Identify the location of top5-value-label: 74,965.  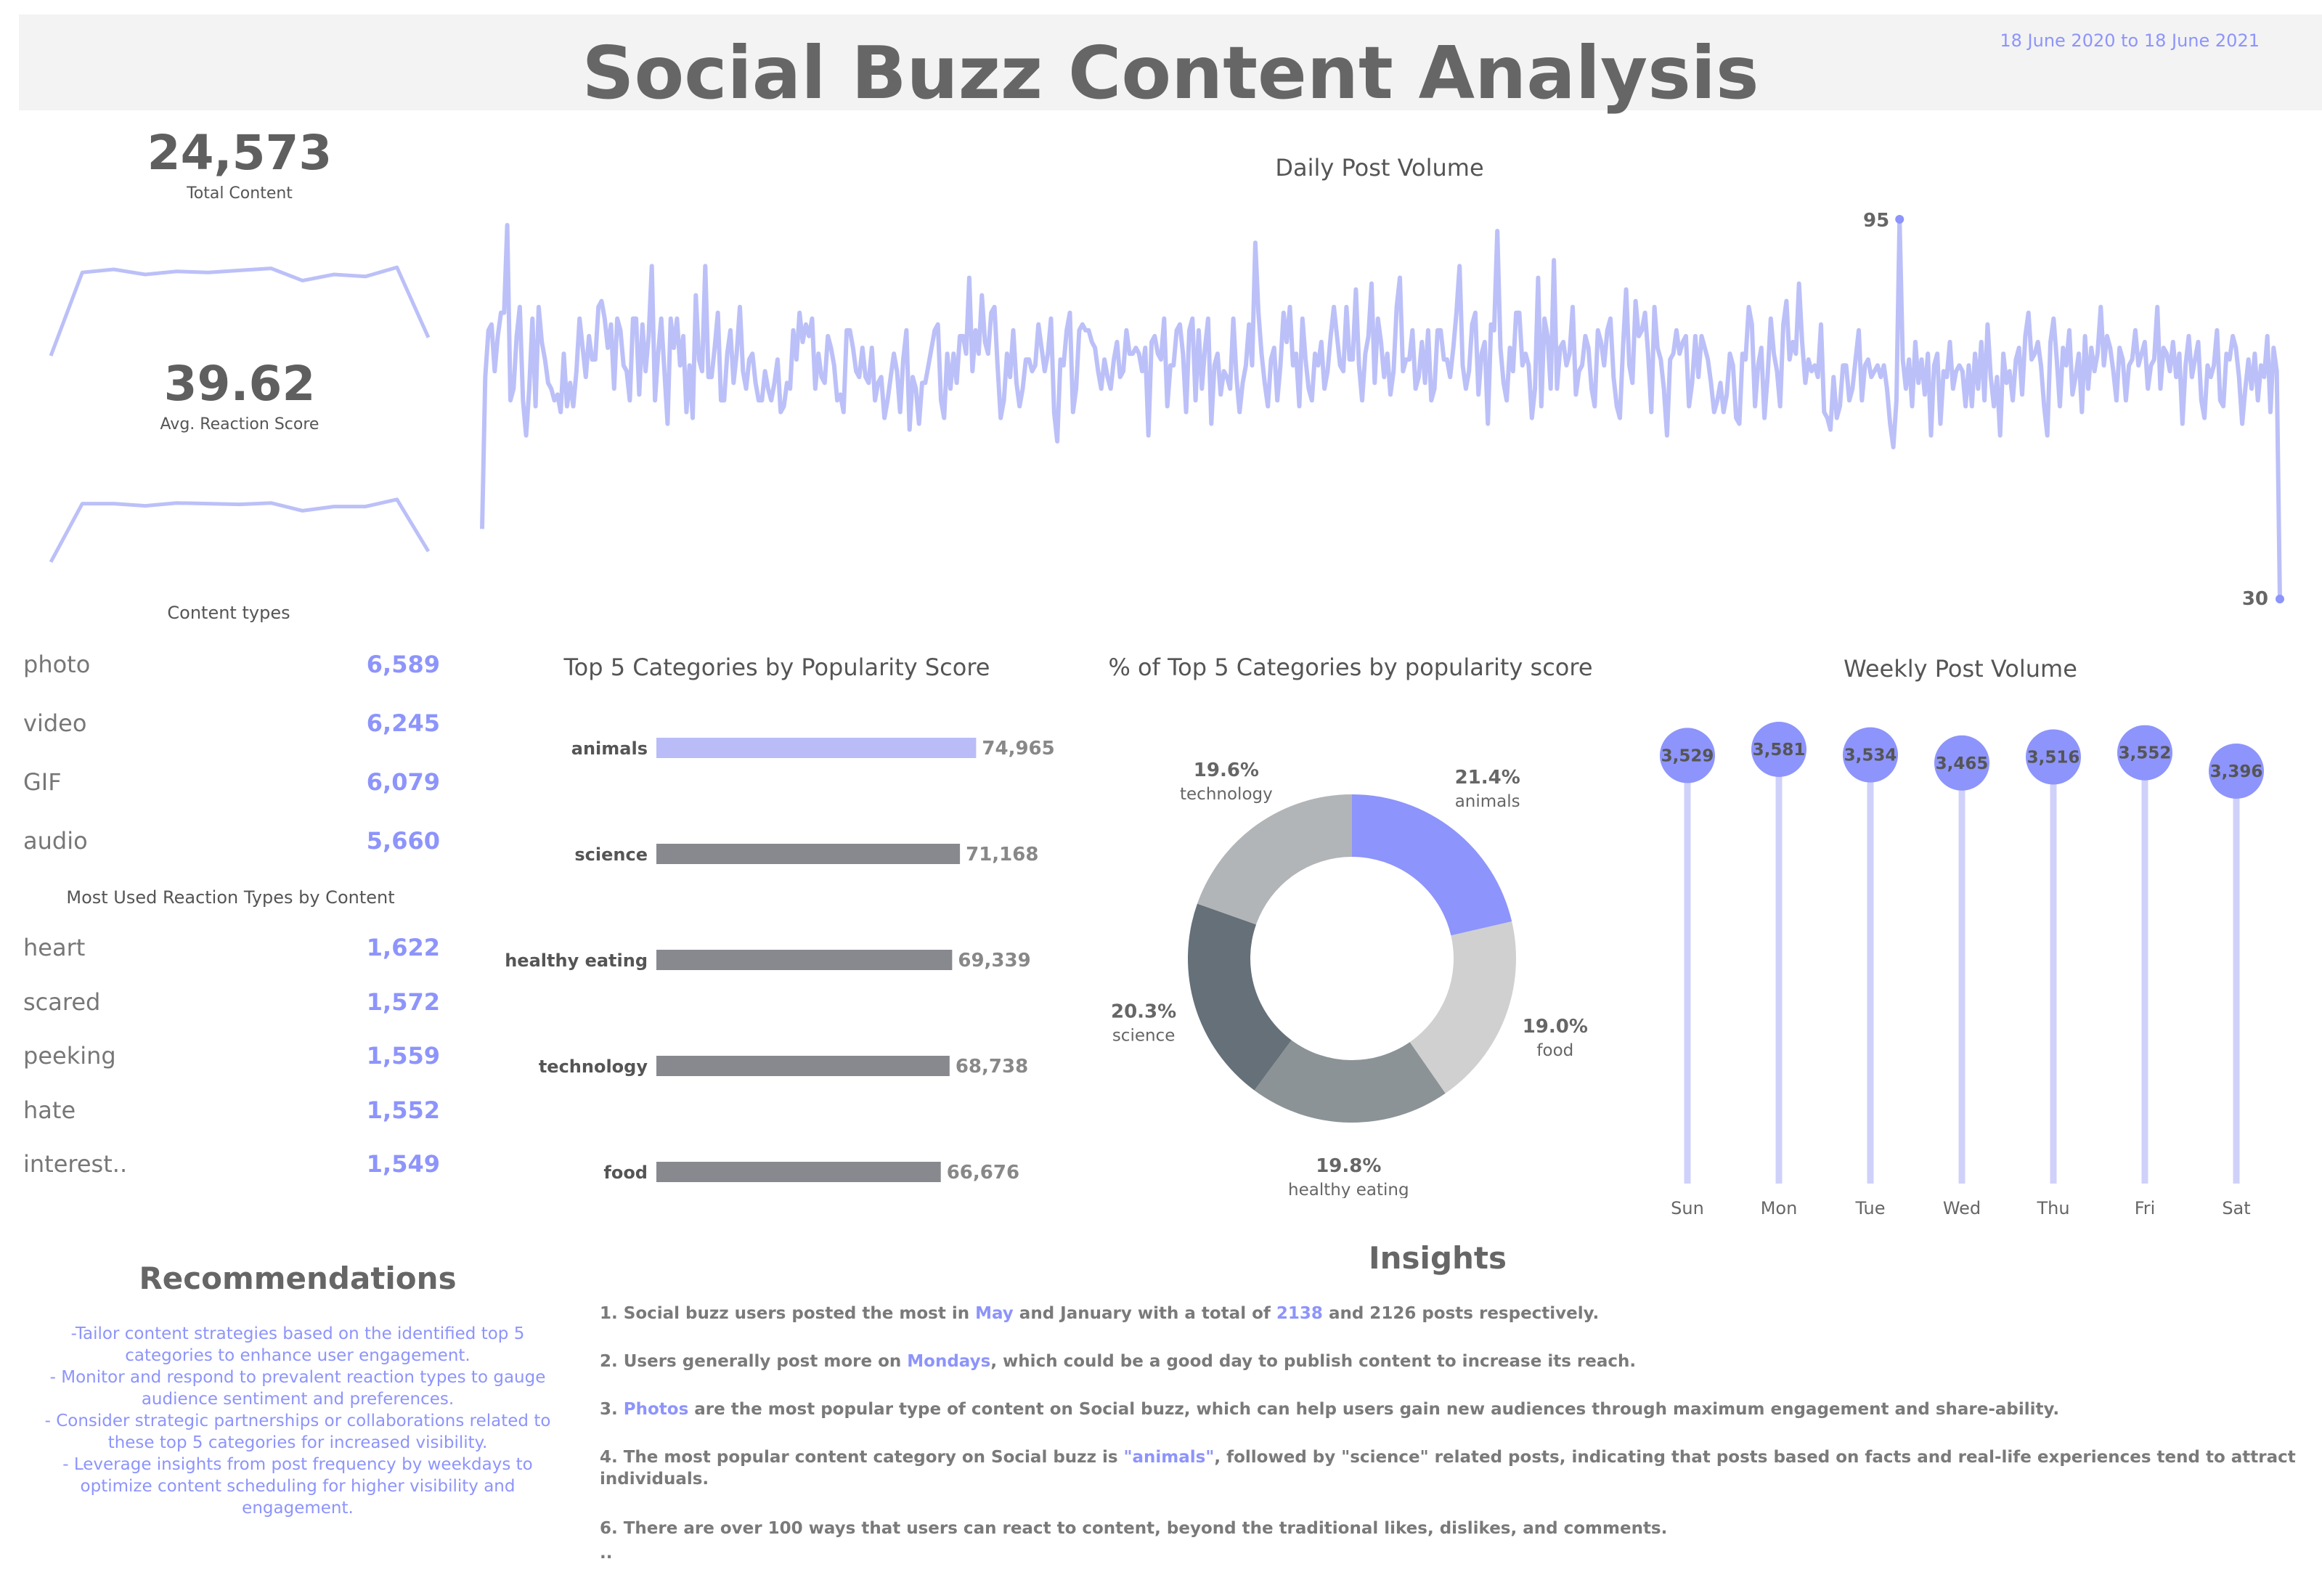
(1018, 749).